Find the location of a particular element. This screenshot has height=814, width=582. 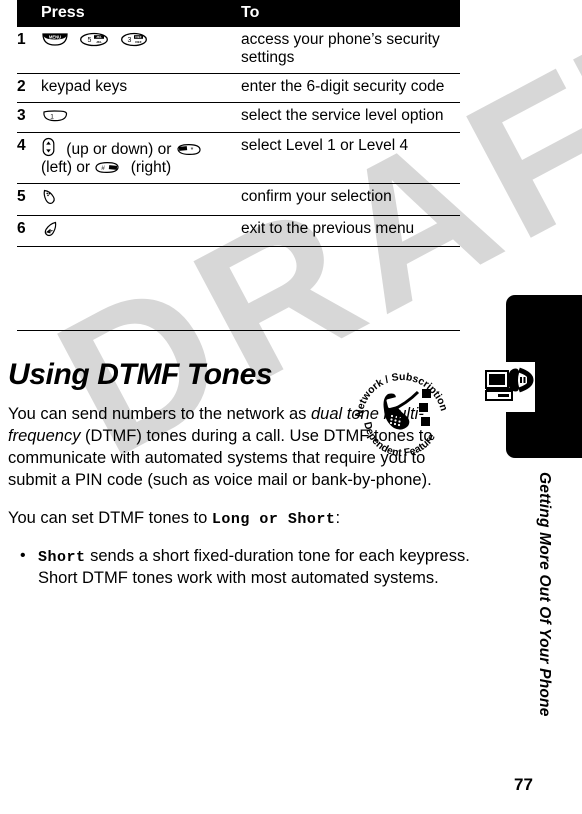

to-cell: select Level 1 or Level 4 is located at coordinates (350, 158).